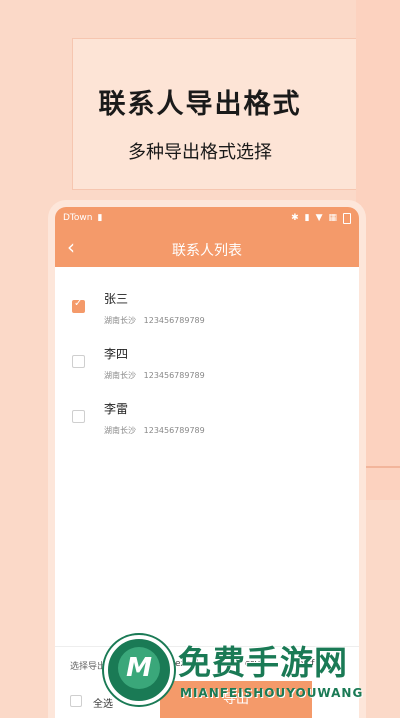 The height and width of the screenshot is (718, 400). Describe the element at coordinates (100, 218) in the screenshot. I see `lock-icon: ▮` at that location.